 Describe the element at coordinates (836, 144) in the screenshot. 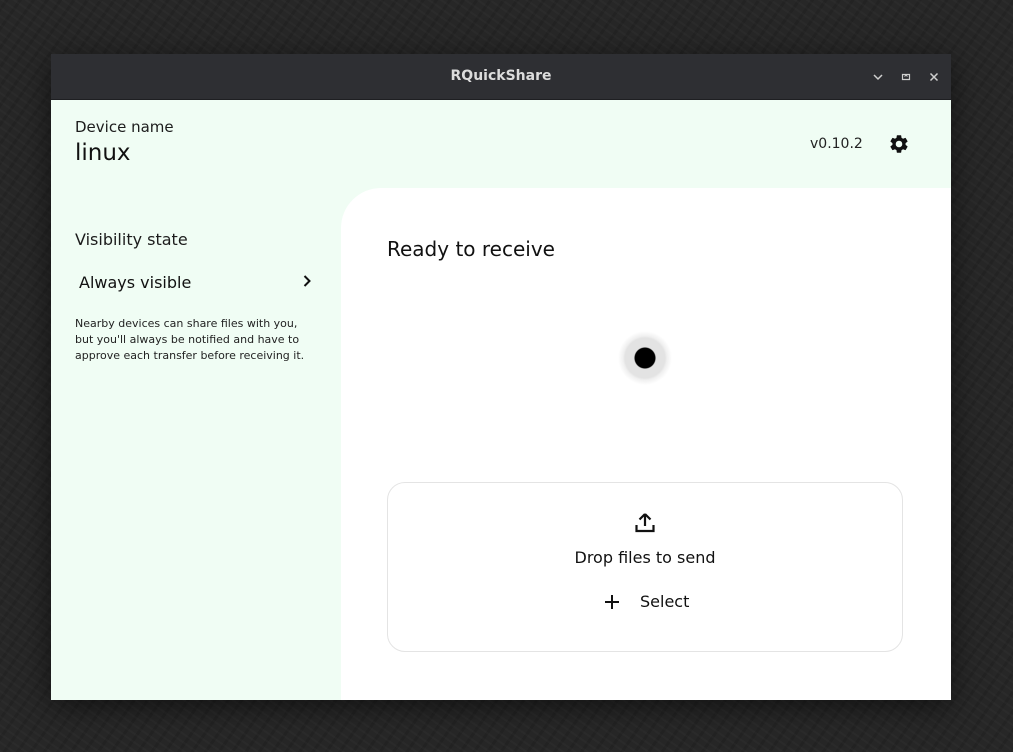

I see `version-label: v0.10.2` at that location.